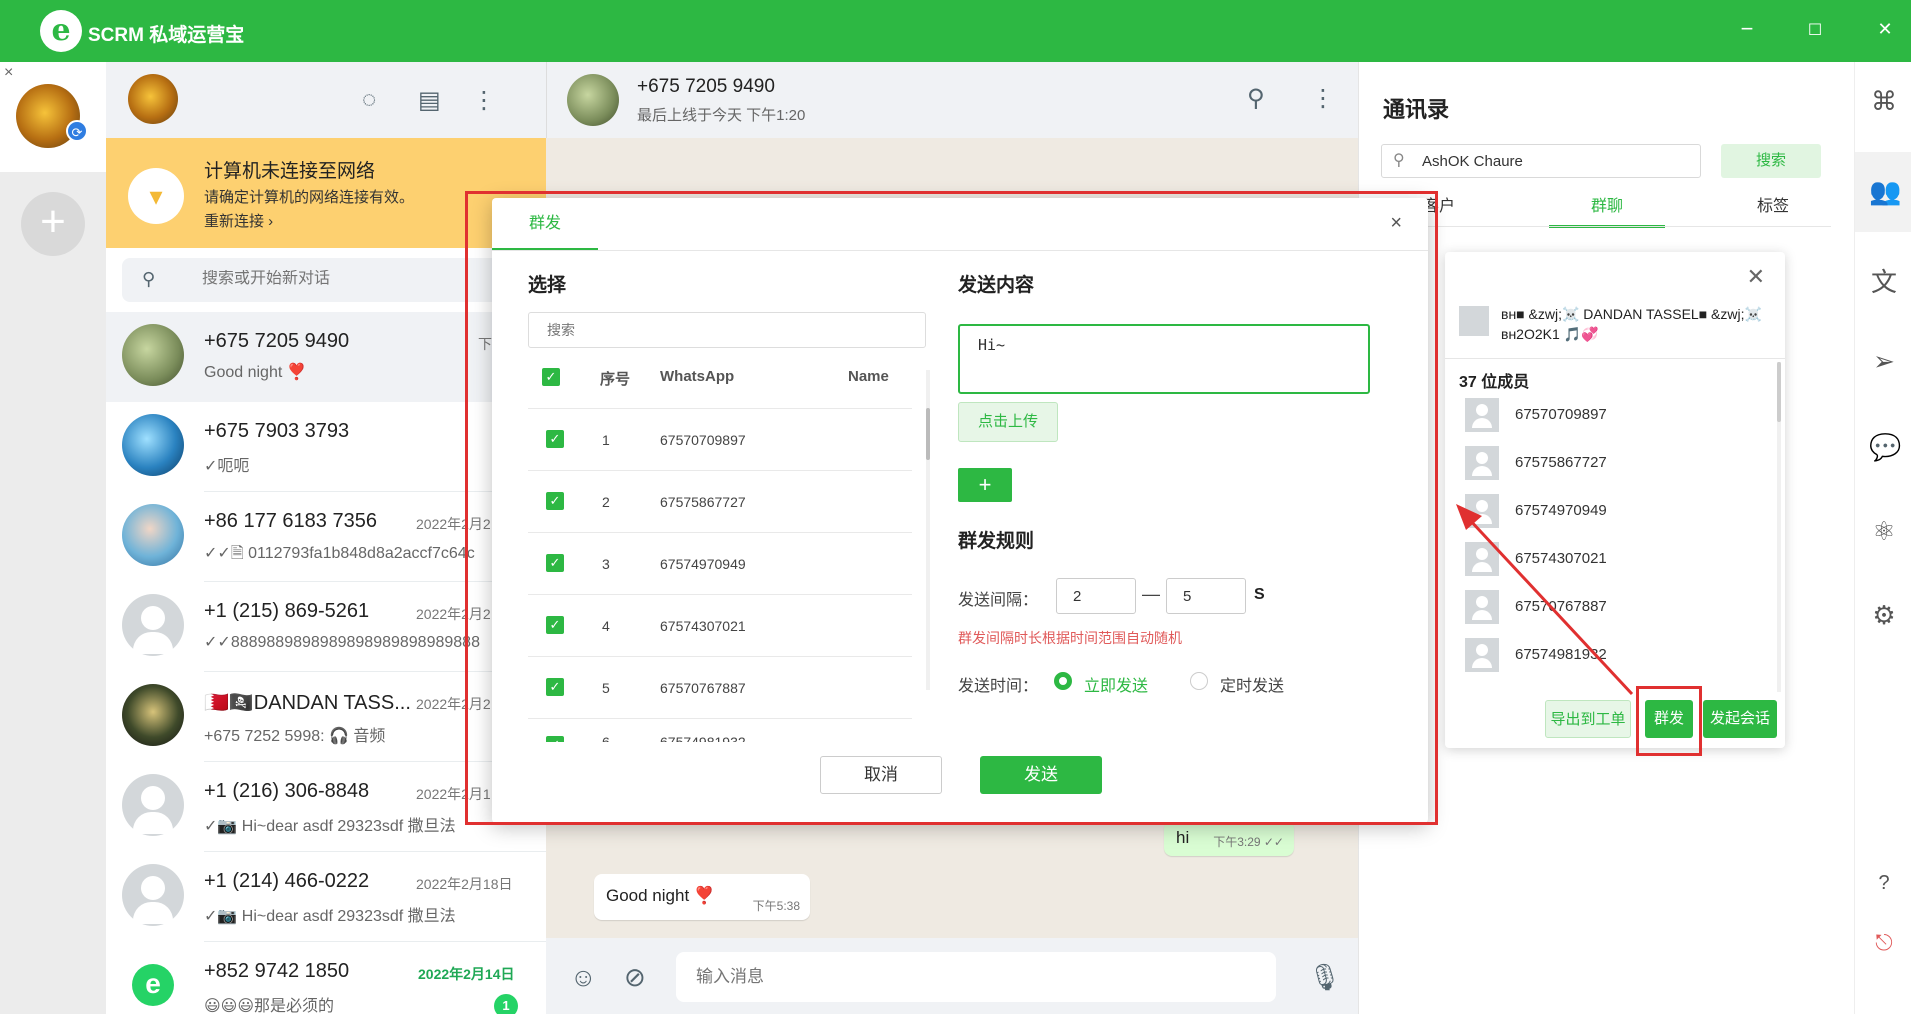 The width and height of the screenshot is (1911, 1014). What do you see at coordinates (1885, 29) in the screenshot?
I see `close-window-button: ✕` at bounding box center [1885, 29].